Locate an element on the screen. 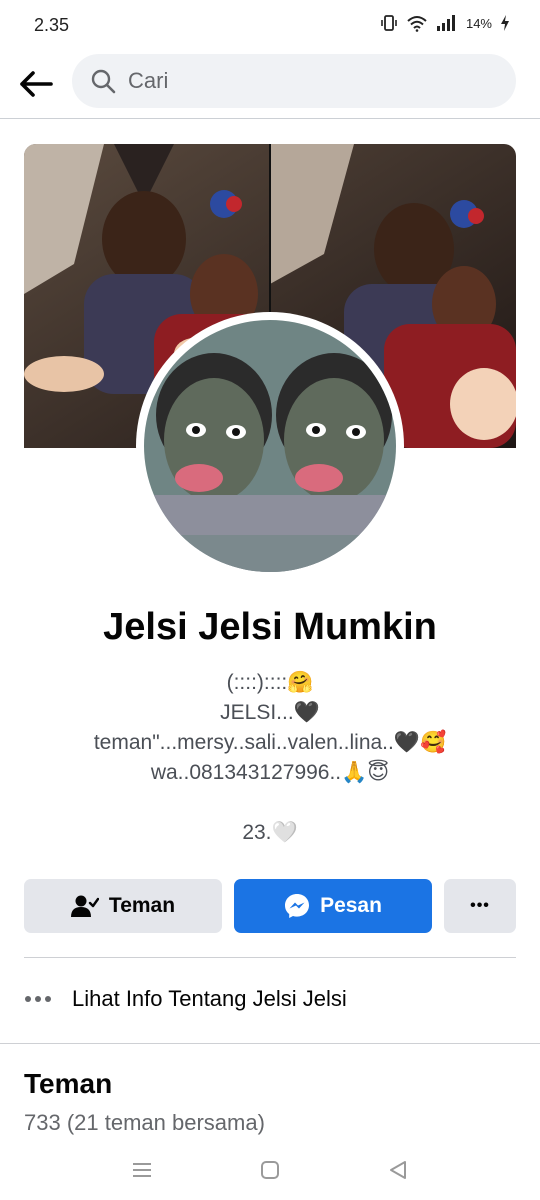 This screenshot has width=540, height=1200. wifi-icon is located at coordinates (417, 23).